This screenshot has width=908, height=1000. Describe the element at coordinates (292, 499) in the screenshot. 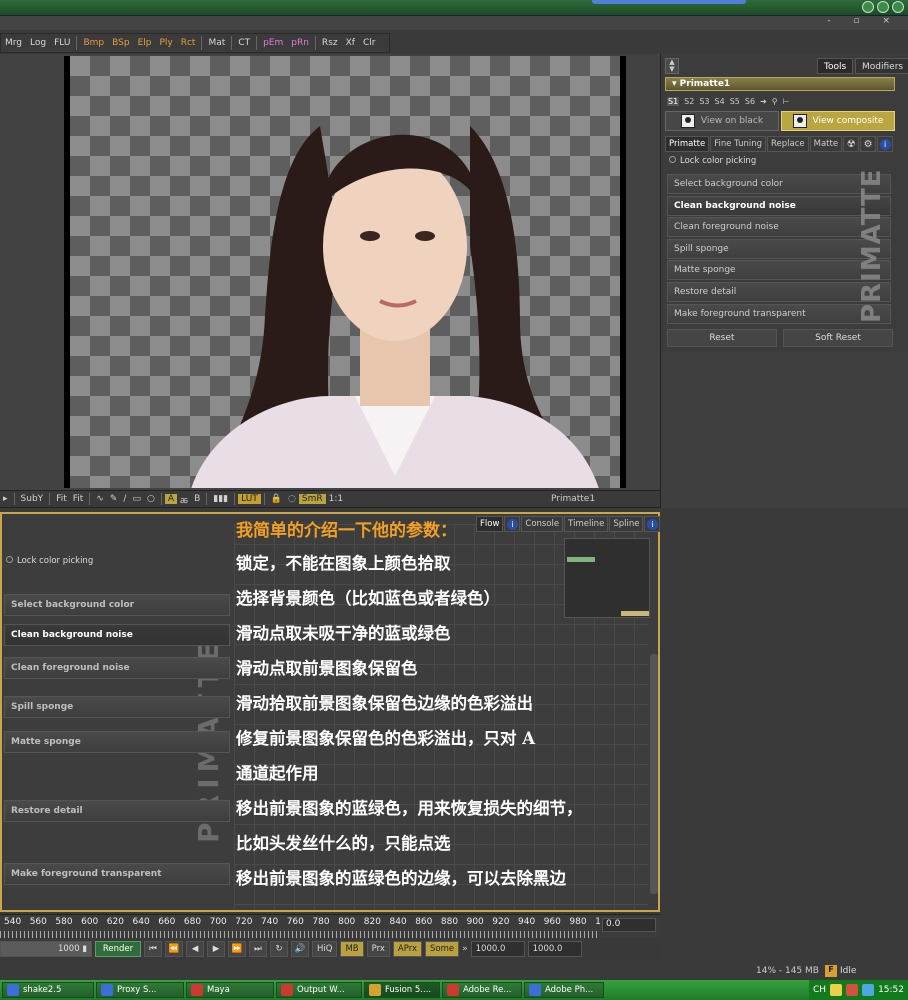

I see `roi-icon: ◌` at that location.